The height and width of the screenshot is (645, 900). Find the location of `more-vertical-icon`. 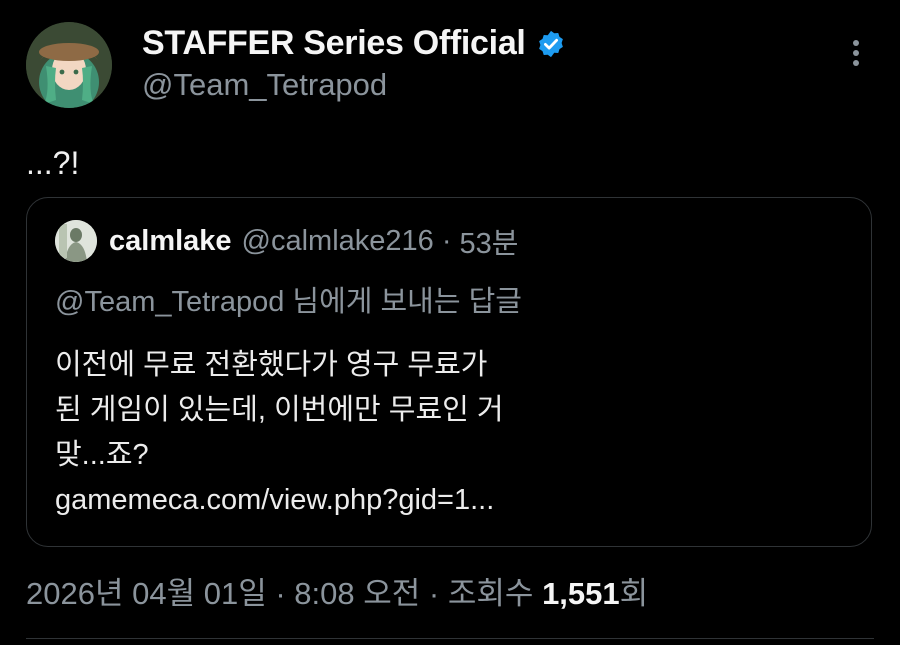

more-vertical-icon is located at coordinates (856, 58).